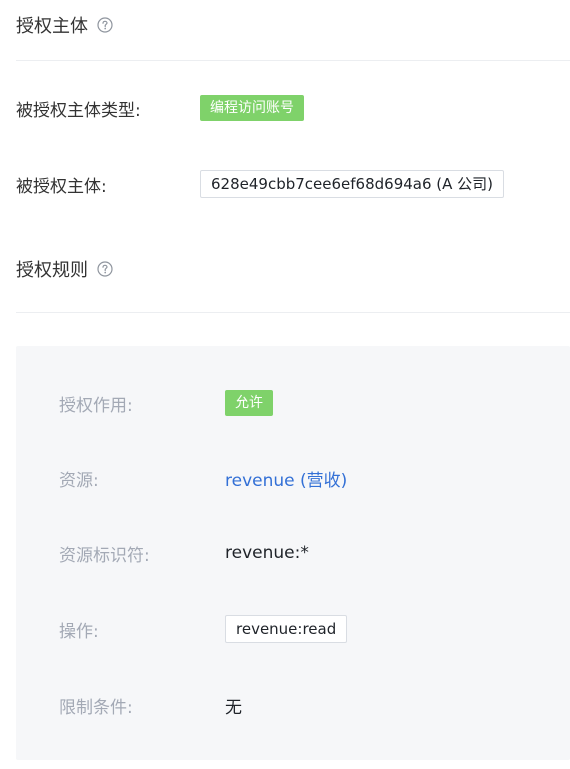 The image size is (570, 769). What do you see at coordinates (166, 403) in the screenshot?
I see `rule-effect-row: 授权作用: 允许` at bounding box center [166, 403].